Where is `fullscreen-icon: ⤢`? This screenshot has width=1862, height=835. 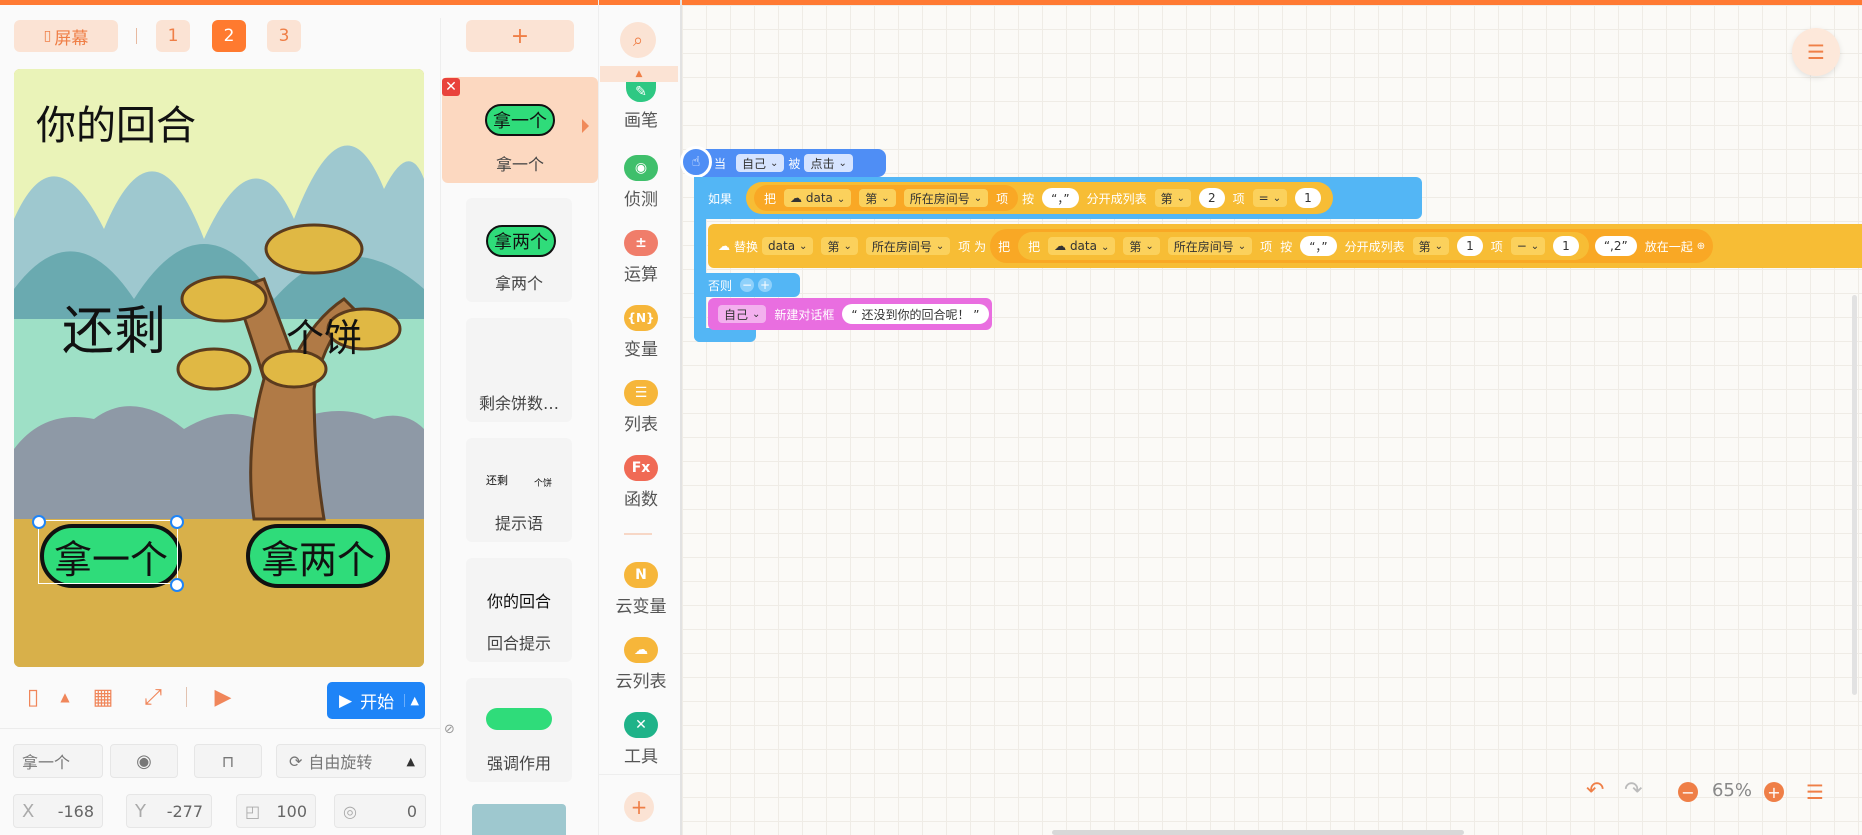 fullscreen-icon: ⤢ is located at coordinates (153, 697).